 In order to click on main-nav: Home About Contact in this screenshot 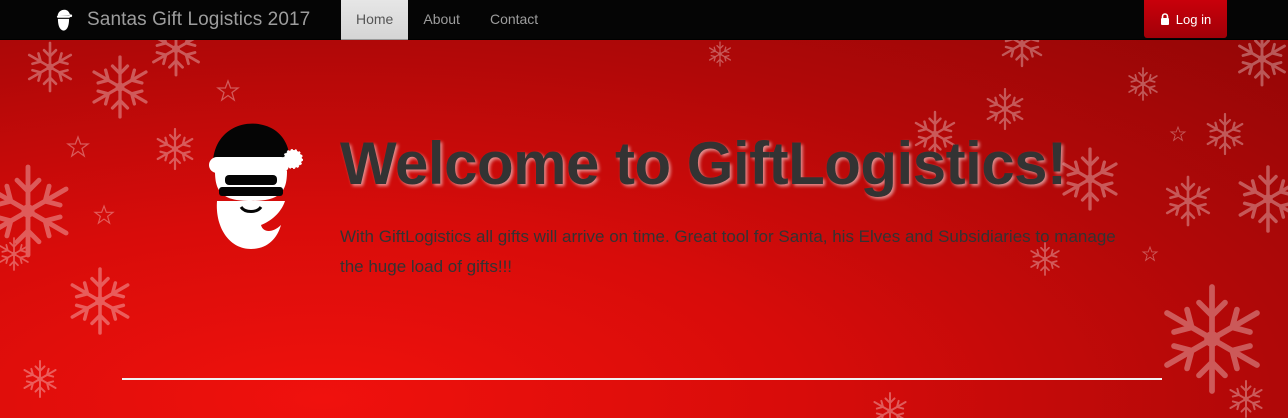, I will do `click(447, 20)`.